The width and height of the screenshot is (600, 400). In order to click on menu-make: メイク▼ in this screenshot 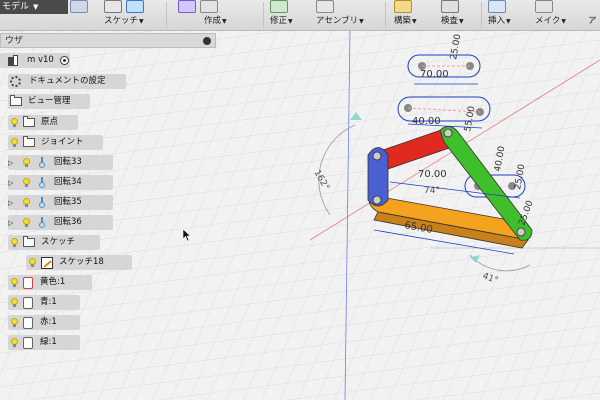, I will do `click(550, 20)`.